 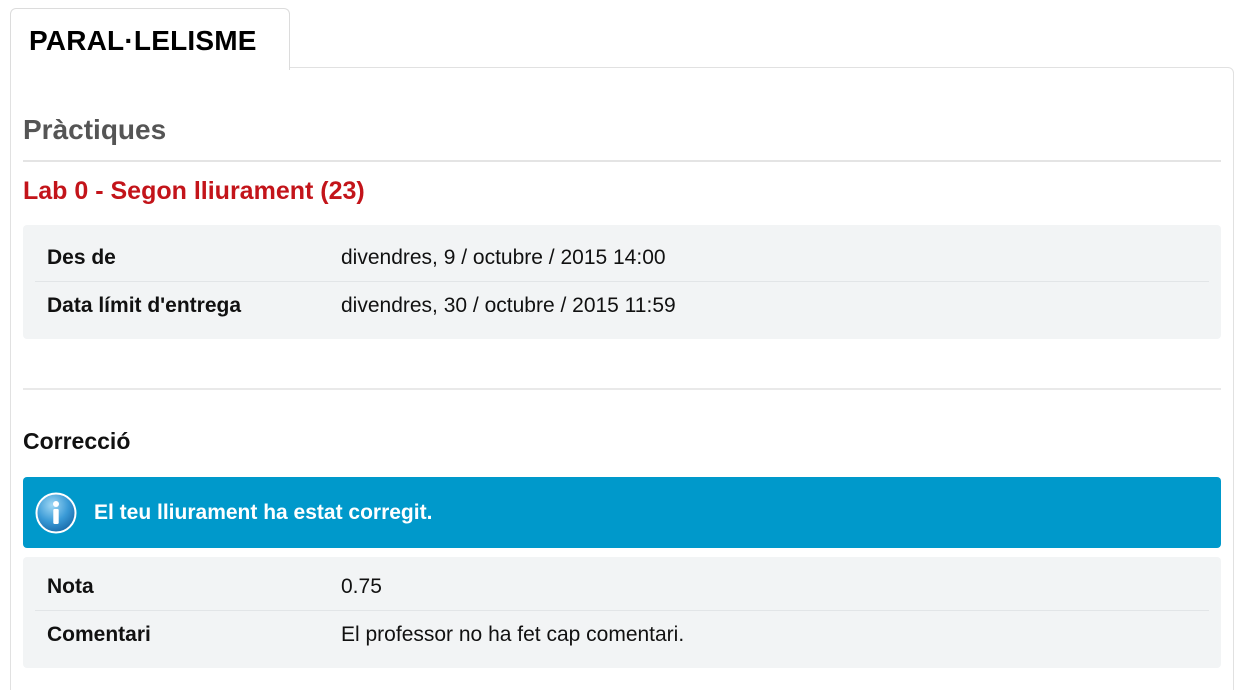 I want to click on tab-course: PARAL·LELISME, so click(x=150, y=39).